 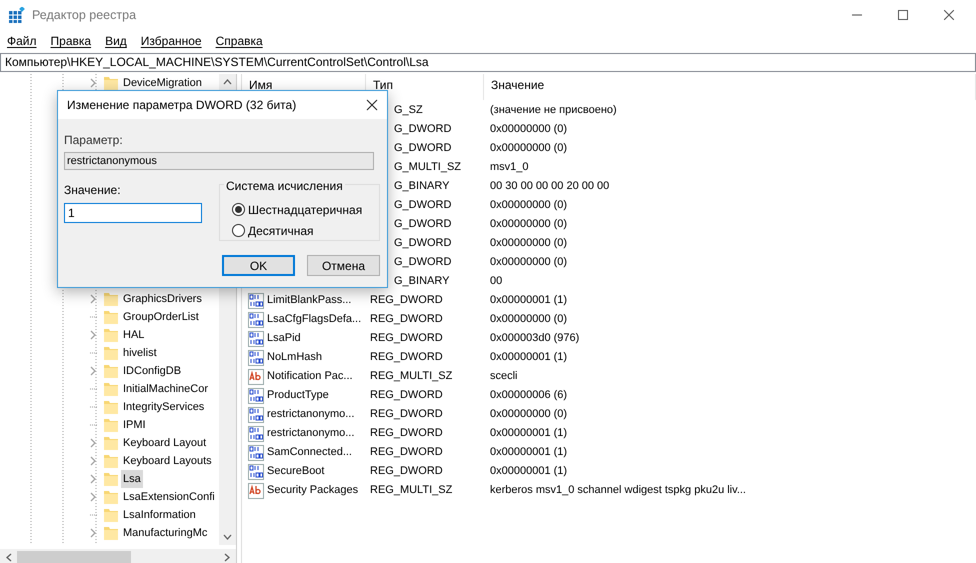 What do you see at coordinates (171, 41) in the screenshot?
I see `menu-item: Избранное` at bounding box center [171, 41].